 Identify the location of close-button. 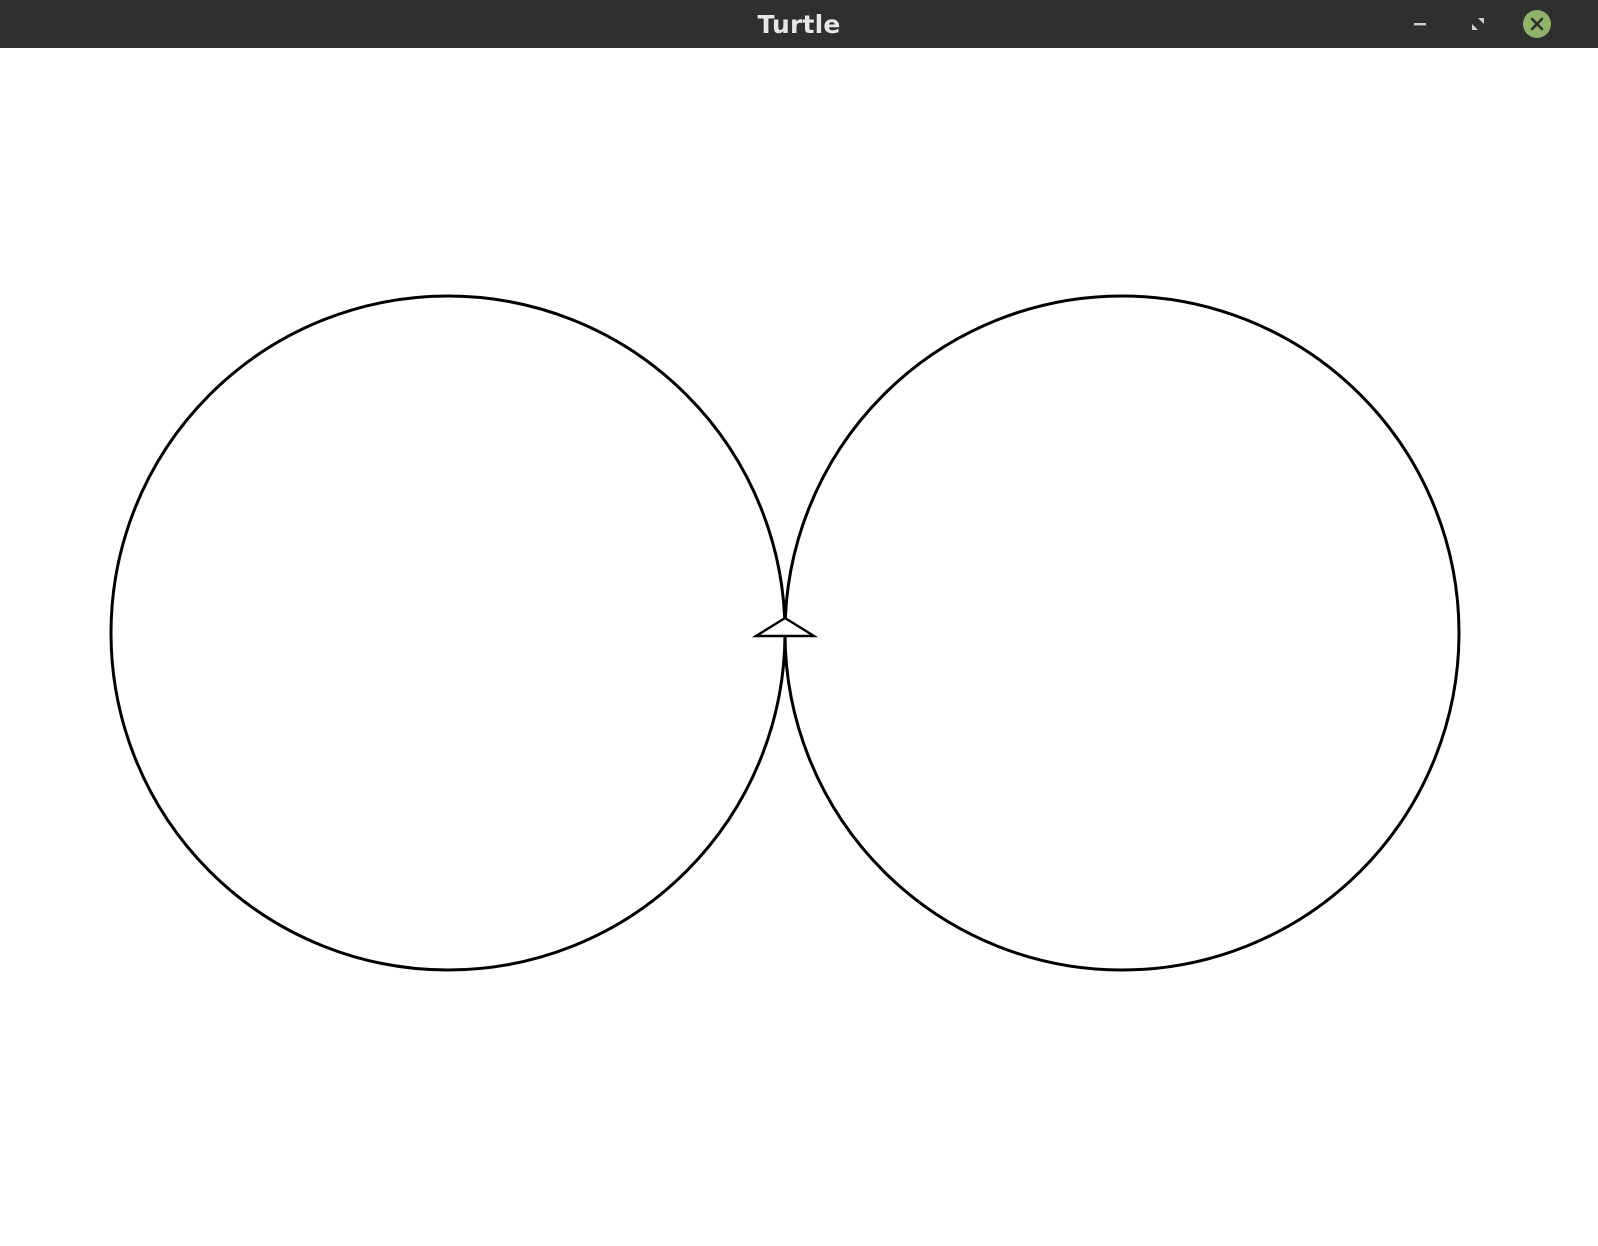
(1537, 24).